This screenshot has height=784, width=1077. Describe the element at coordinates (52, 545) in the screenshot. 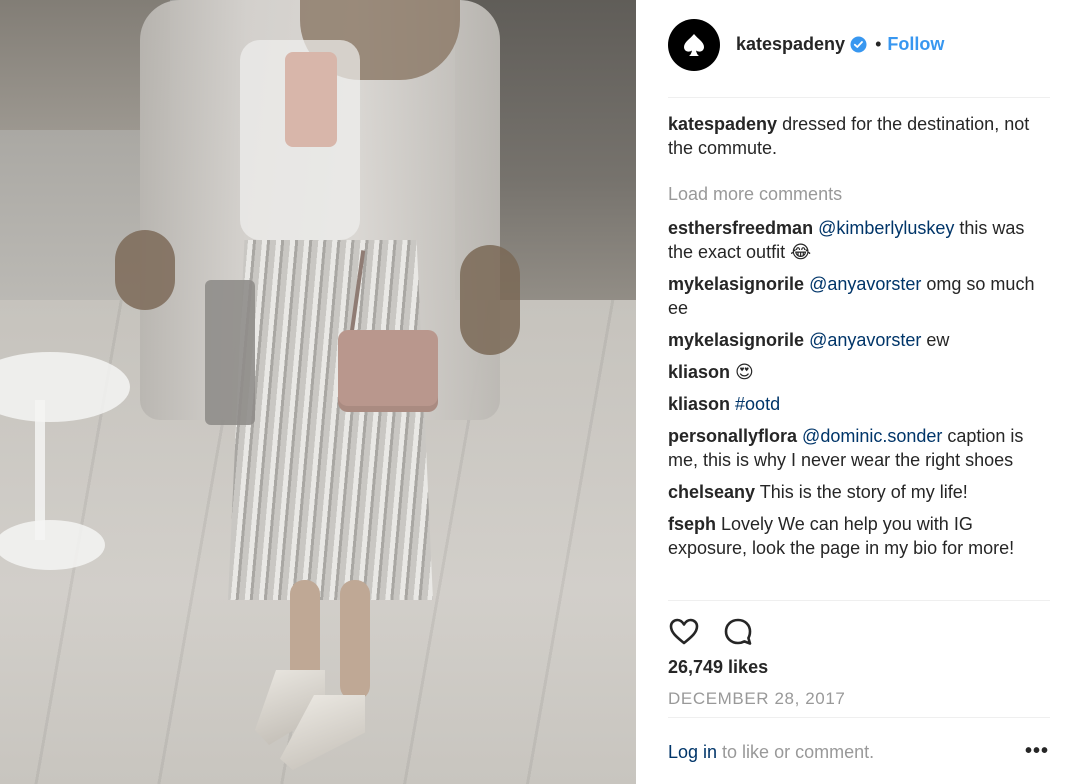

I see `cafe-table-base` at that location.